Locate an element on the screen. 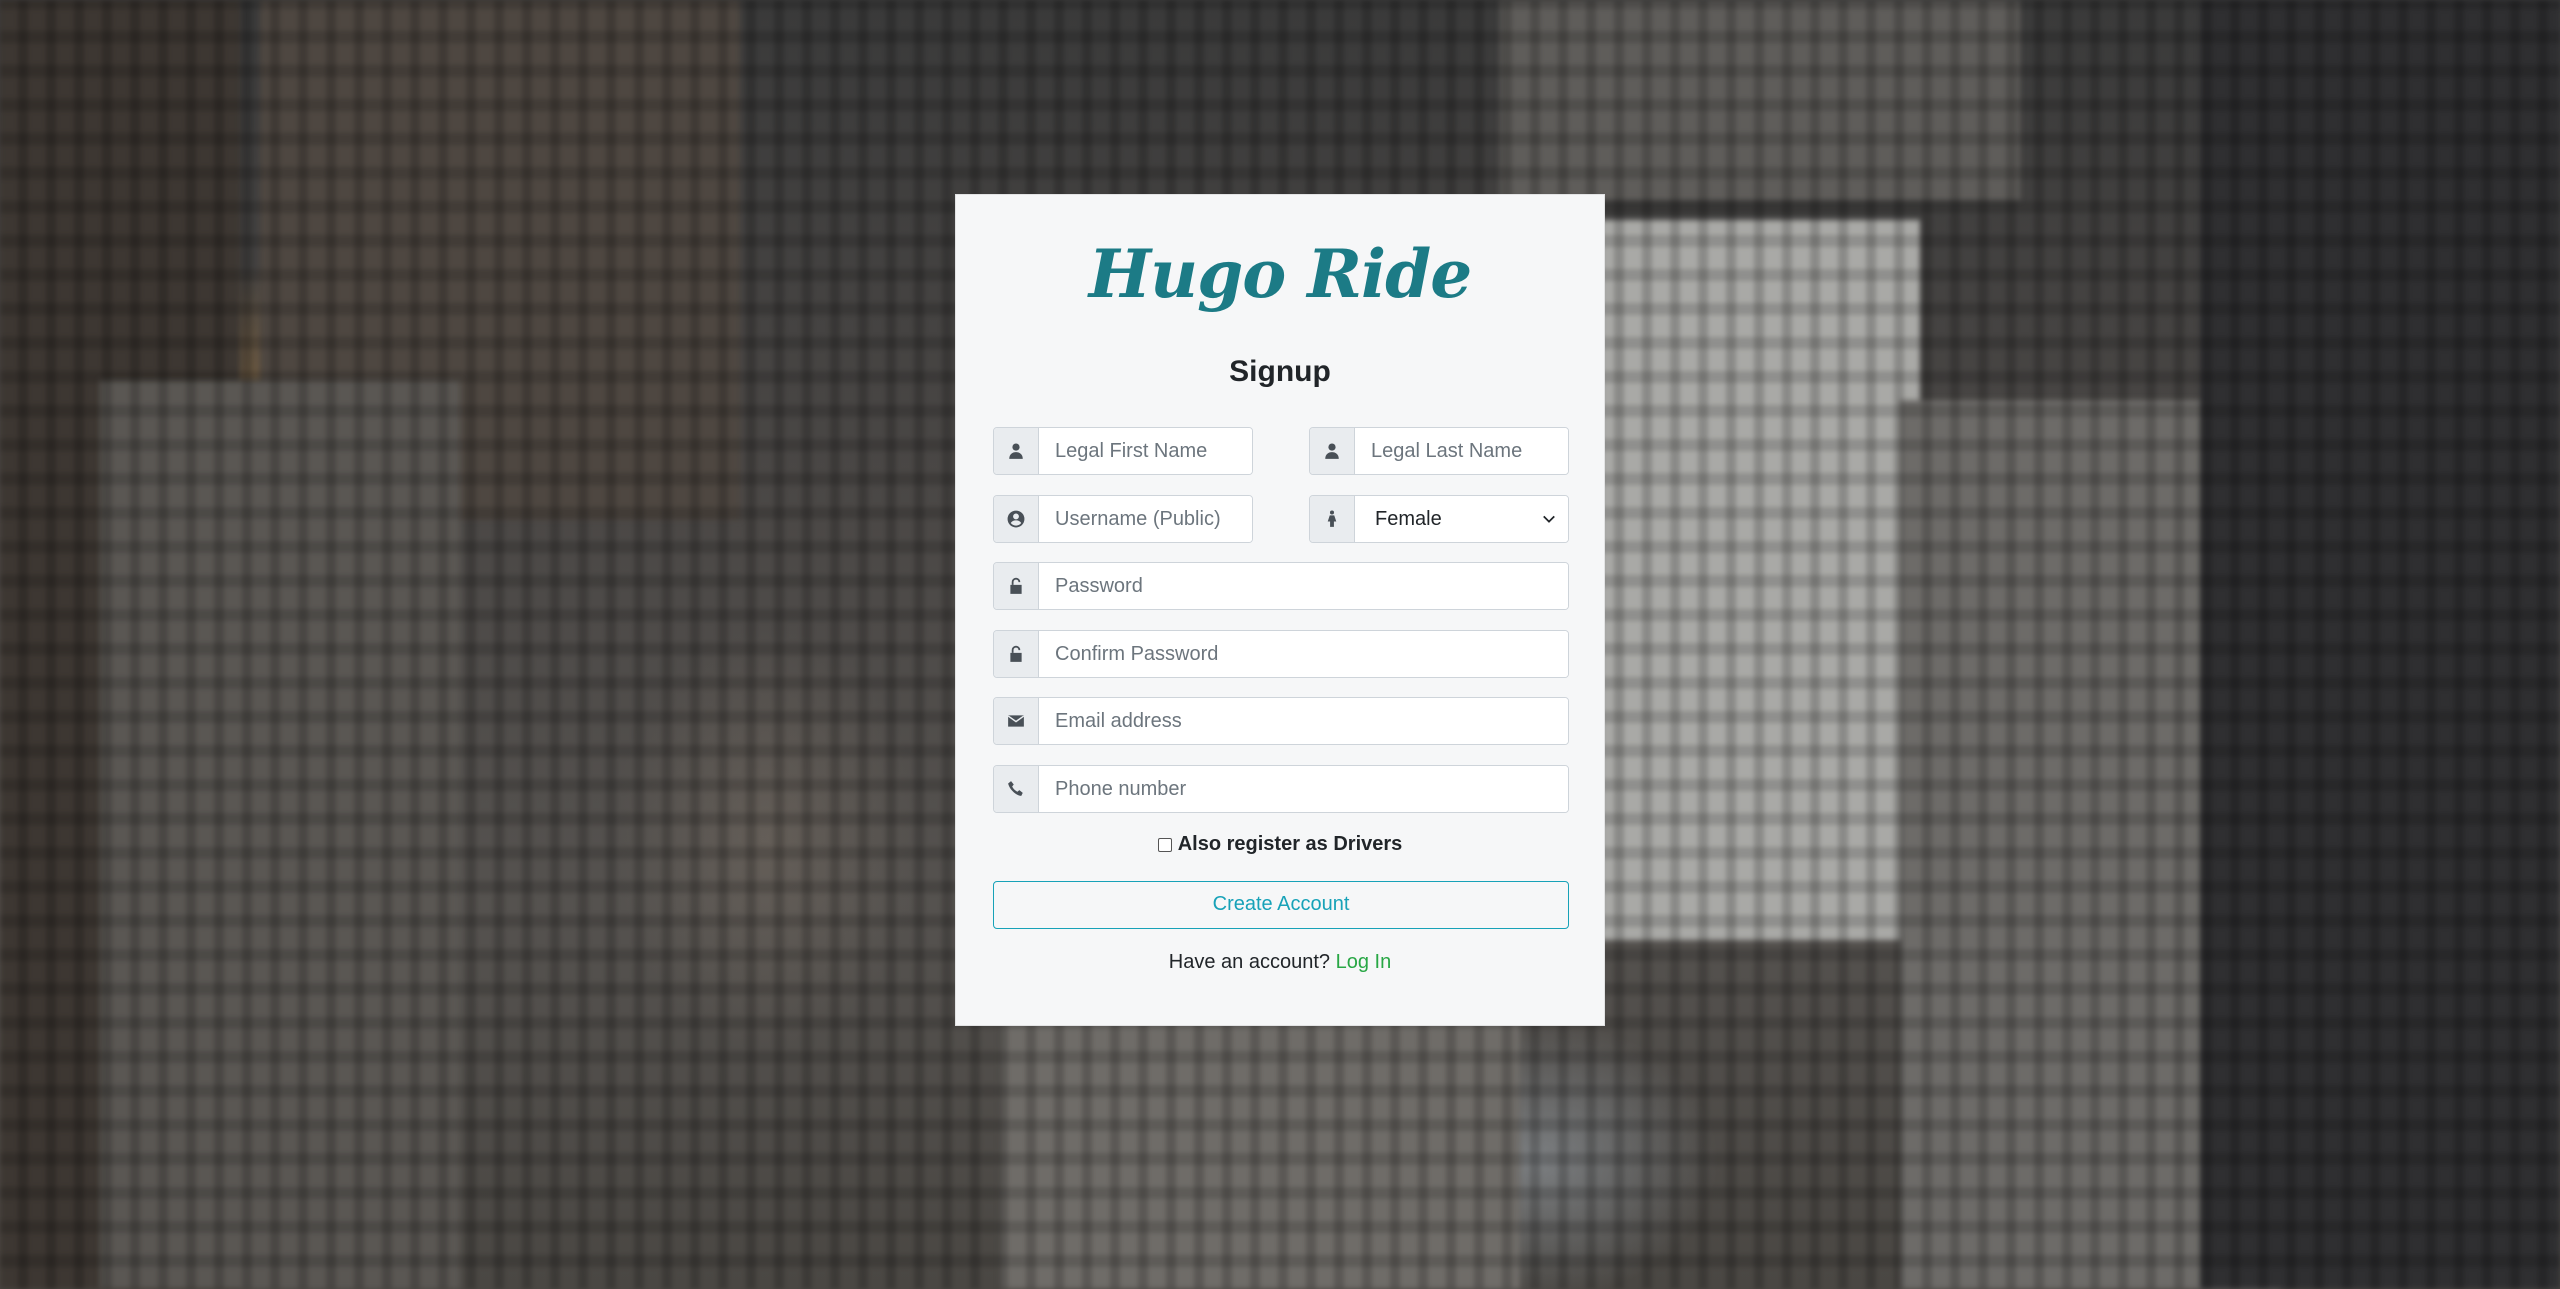 The height and width of the screenshot is (1289, 2560). brand-logo: Hugo Ride is located at coordinates (1280, 274).